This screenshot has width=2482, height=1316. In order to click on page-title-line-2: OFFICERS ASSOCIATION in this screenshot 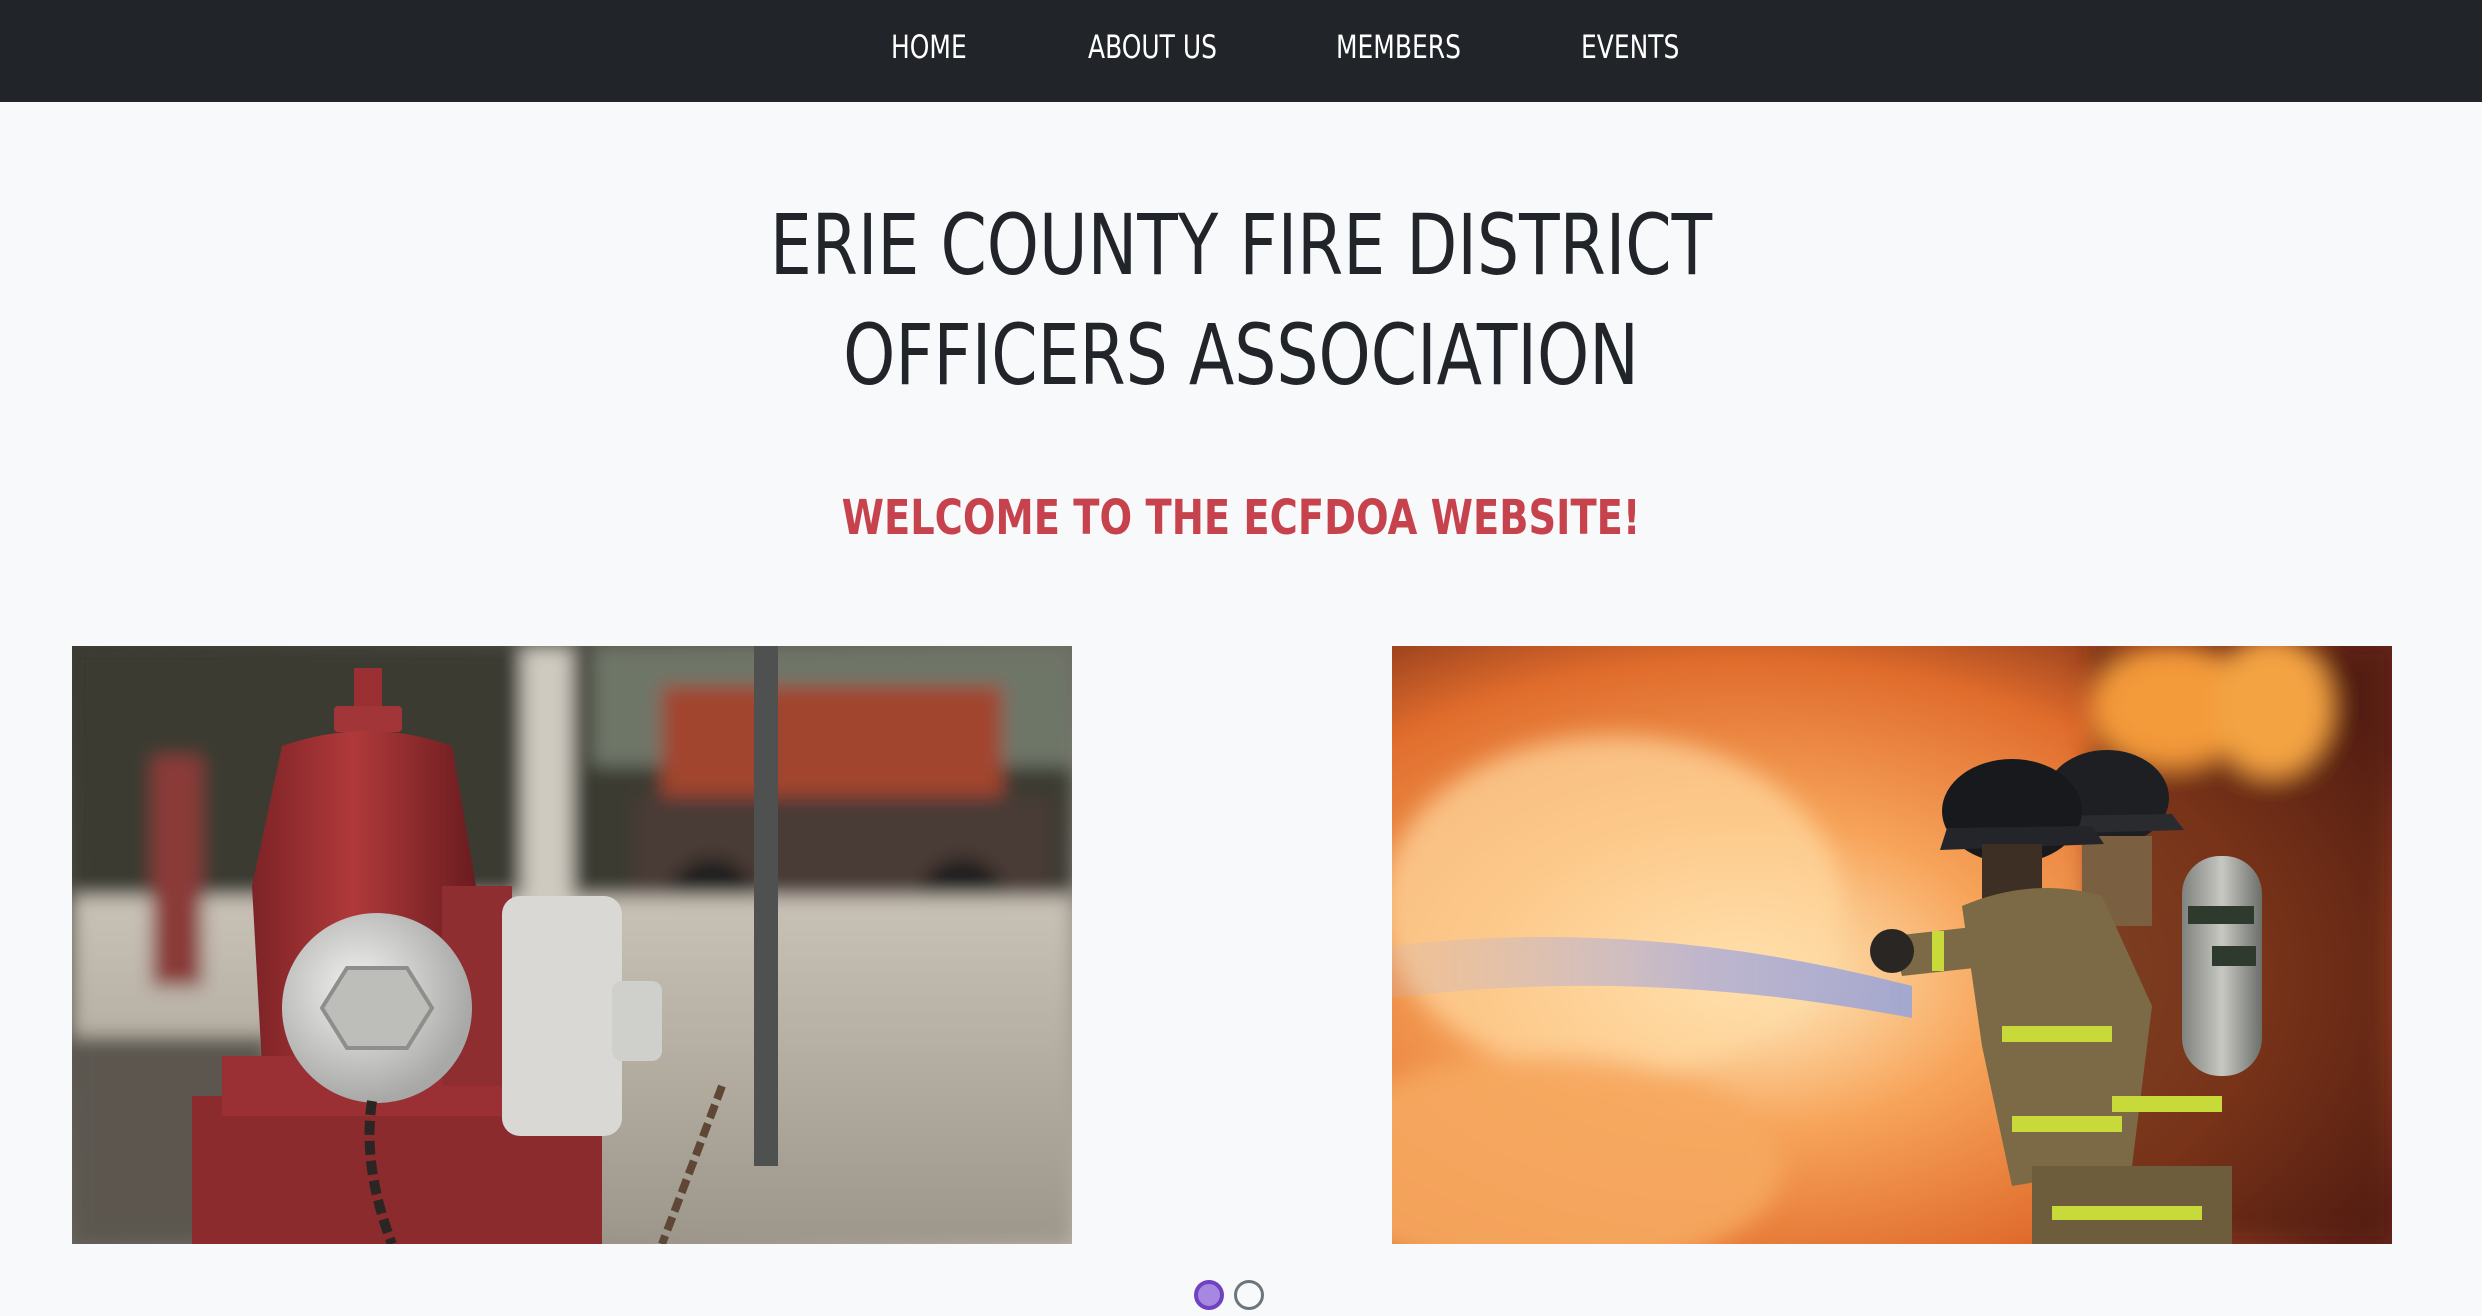, I will do `click(1241, 355)`.